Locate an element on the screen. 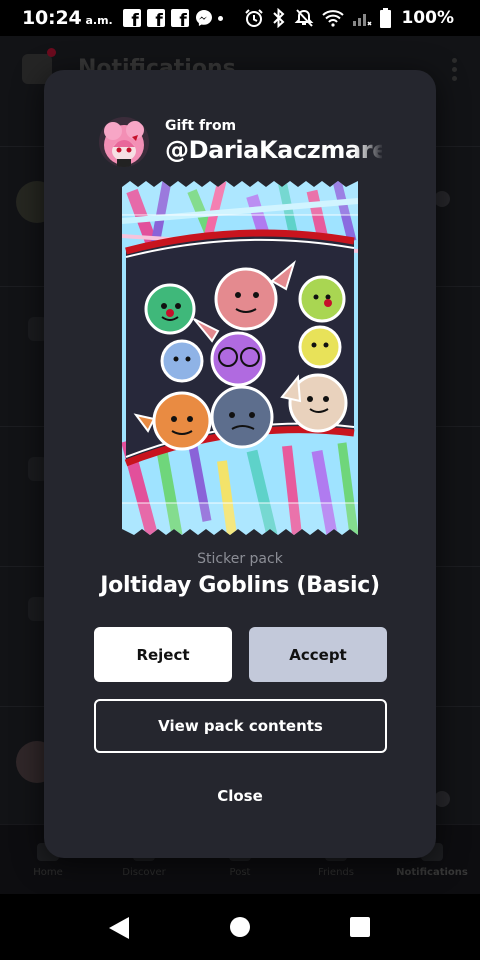 Image resolution: width=480 pixels, height=960 pixels. gift-from-label: Gift from is located at coordinates (201, 126).